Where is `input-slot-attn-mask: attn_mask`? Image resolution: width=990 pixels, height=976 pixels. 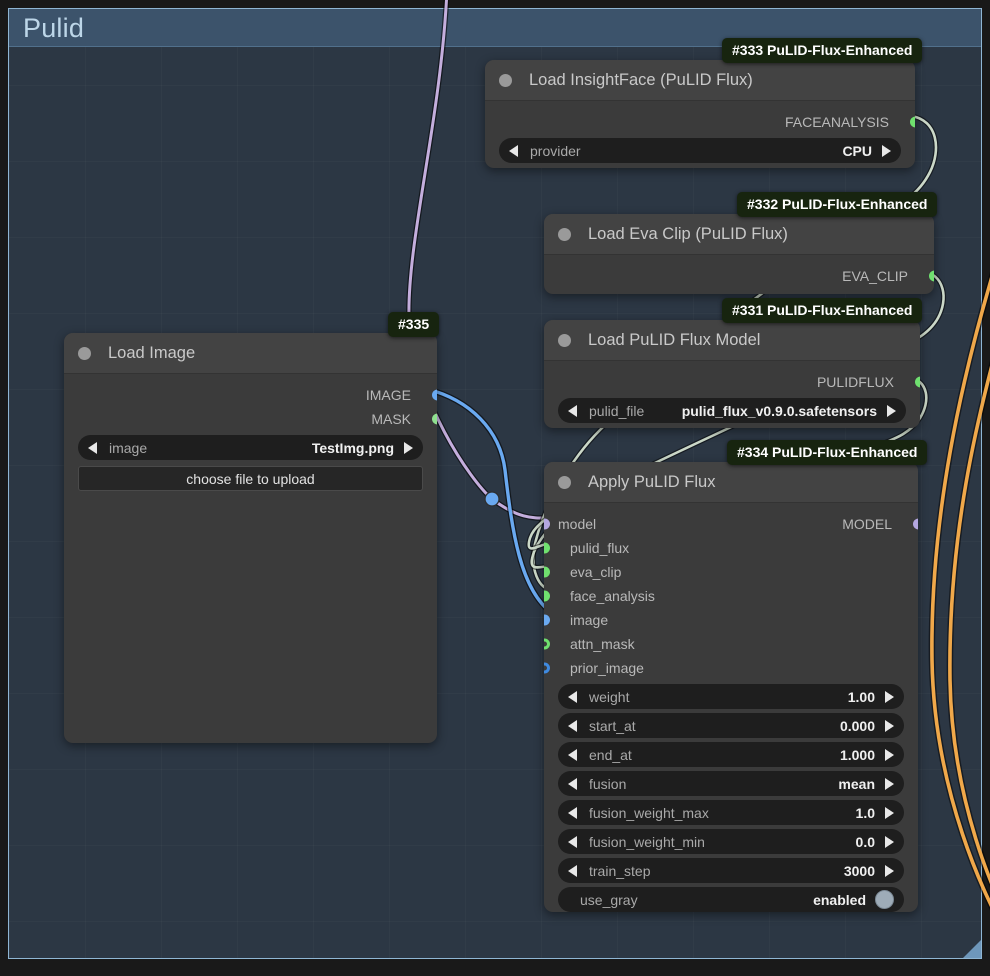
input-slot-attn-mask: attn_mask is located at coordinates (731, 644).